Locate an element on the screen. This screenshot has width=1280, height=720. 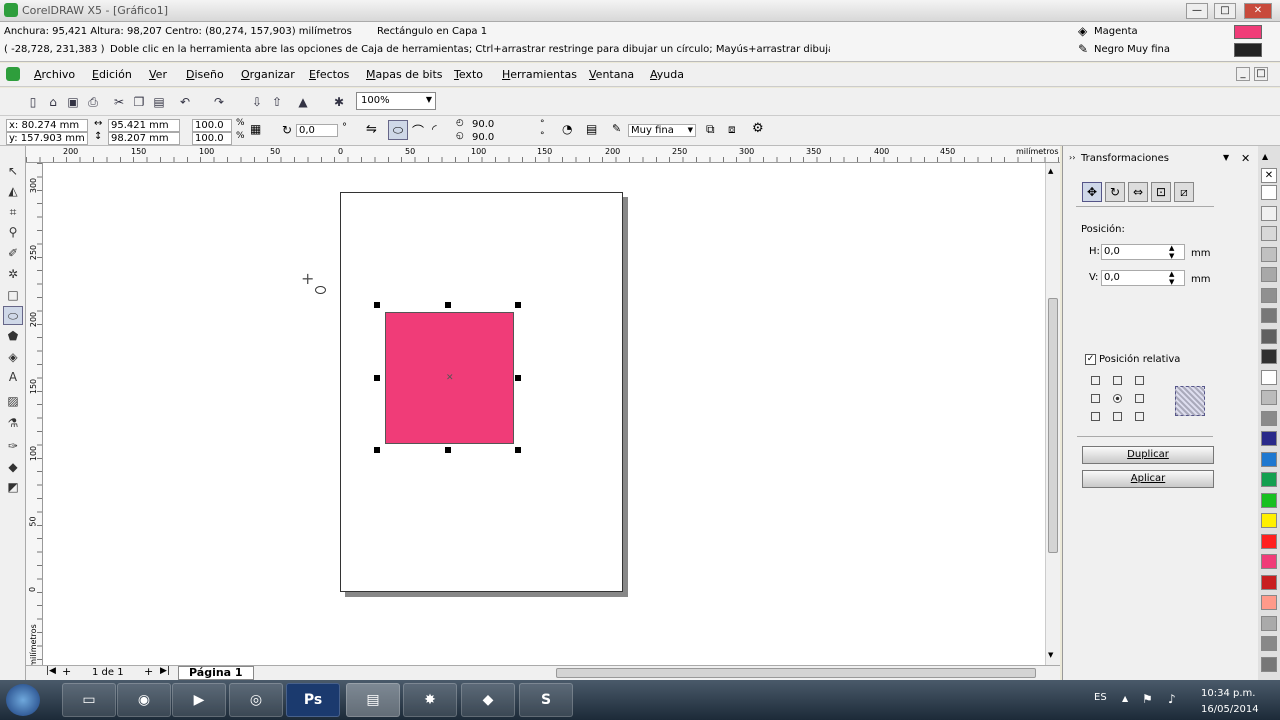
save-icon: ▣ is located at coordinates (73, 101).